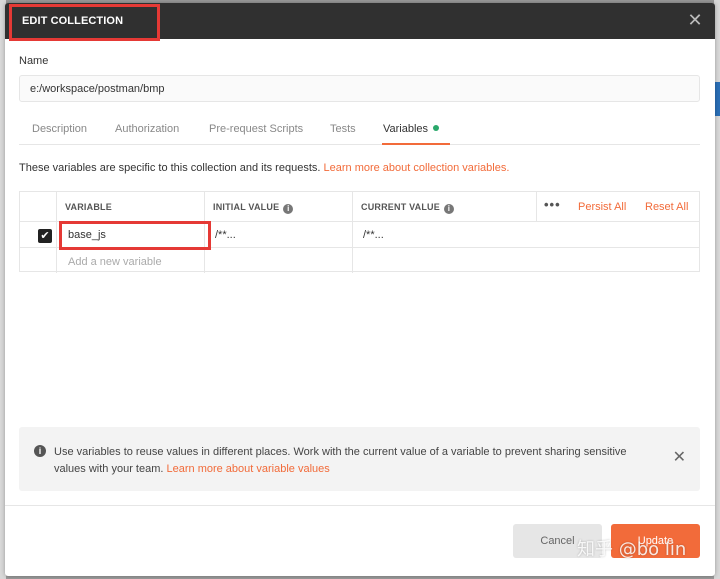 This screenshot has height=579, width=720. Describe the element at coordinates (84, 22) in the screenshot. I see `title-highlight-box` at that location.